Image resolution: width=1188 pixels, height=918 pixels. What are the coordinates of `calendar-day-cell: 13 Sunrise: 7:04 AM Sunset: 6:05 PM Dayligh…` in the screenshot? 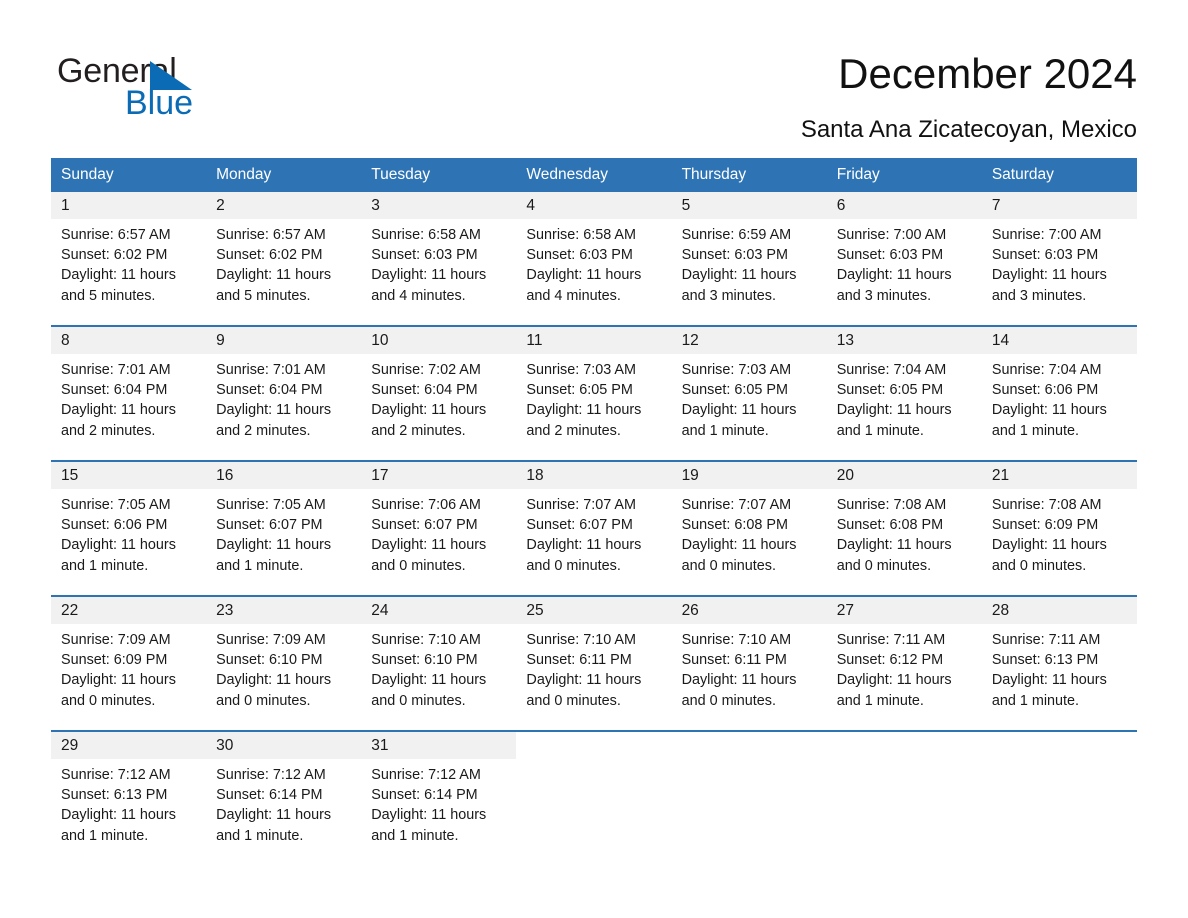 It's located at (904, 393).